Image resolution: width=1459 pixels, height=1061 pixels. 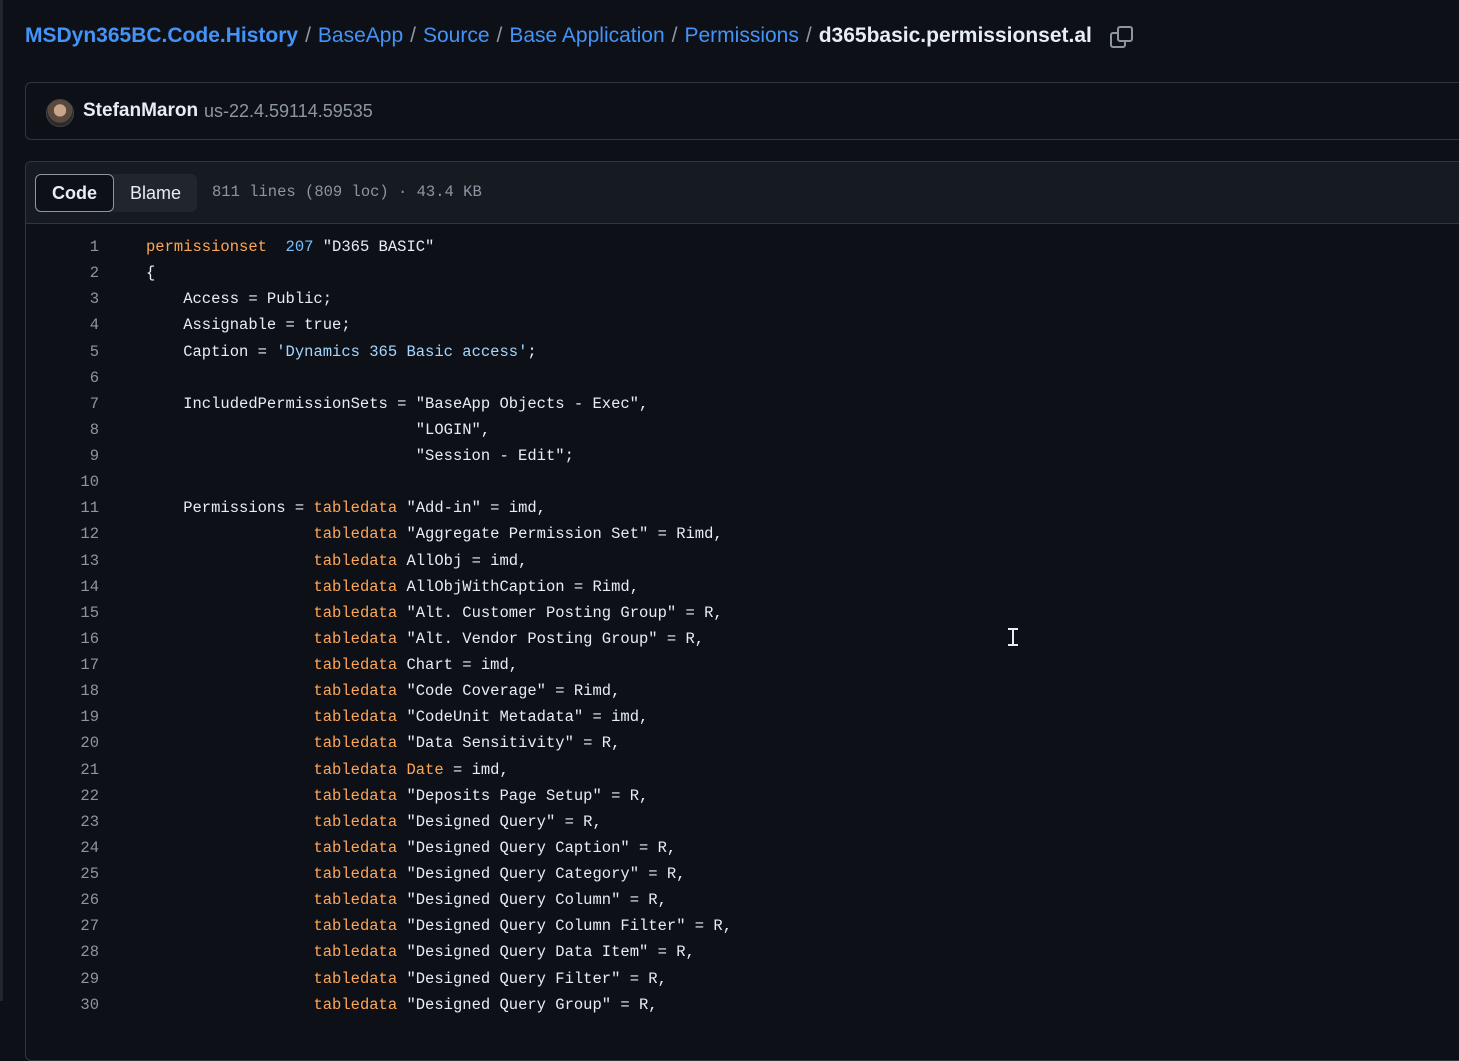 What do you see at coordinates (62, 430) in the screenshot?
I see `line-number: 8` at bounding box center [62, 430].